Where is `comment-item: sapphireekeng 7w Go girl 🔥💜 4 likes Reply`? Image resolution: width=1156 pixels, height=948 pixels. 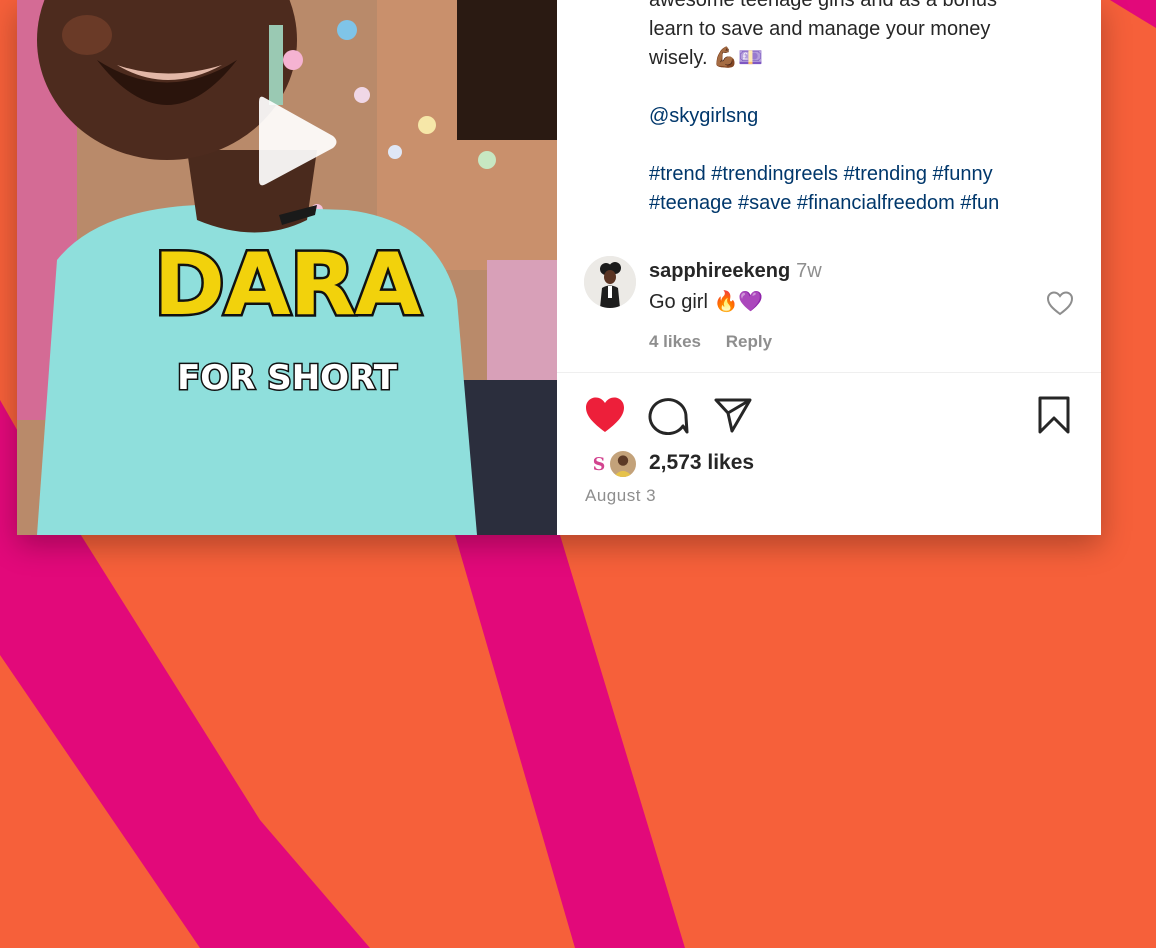 comment-item: sapphireekeng 7w Go girl 🔥💜 4 likes Reply is located at coordinates (829, 306).